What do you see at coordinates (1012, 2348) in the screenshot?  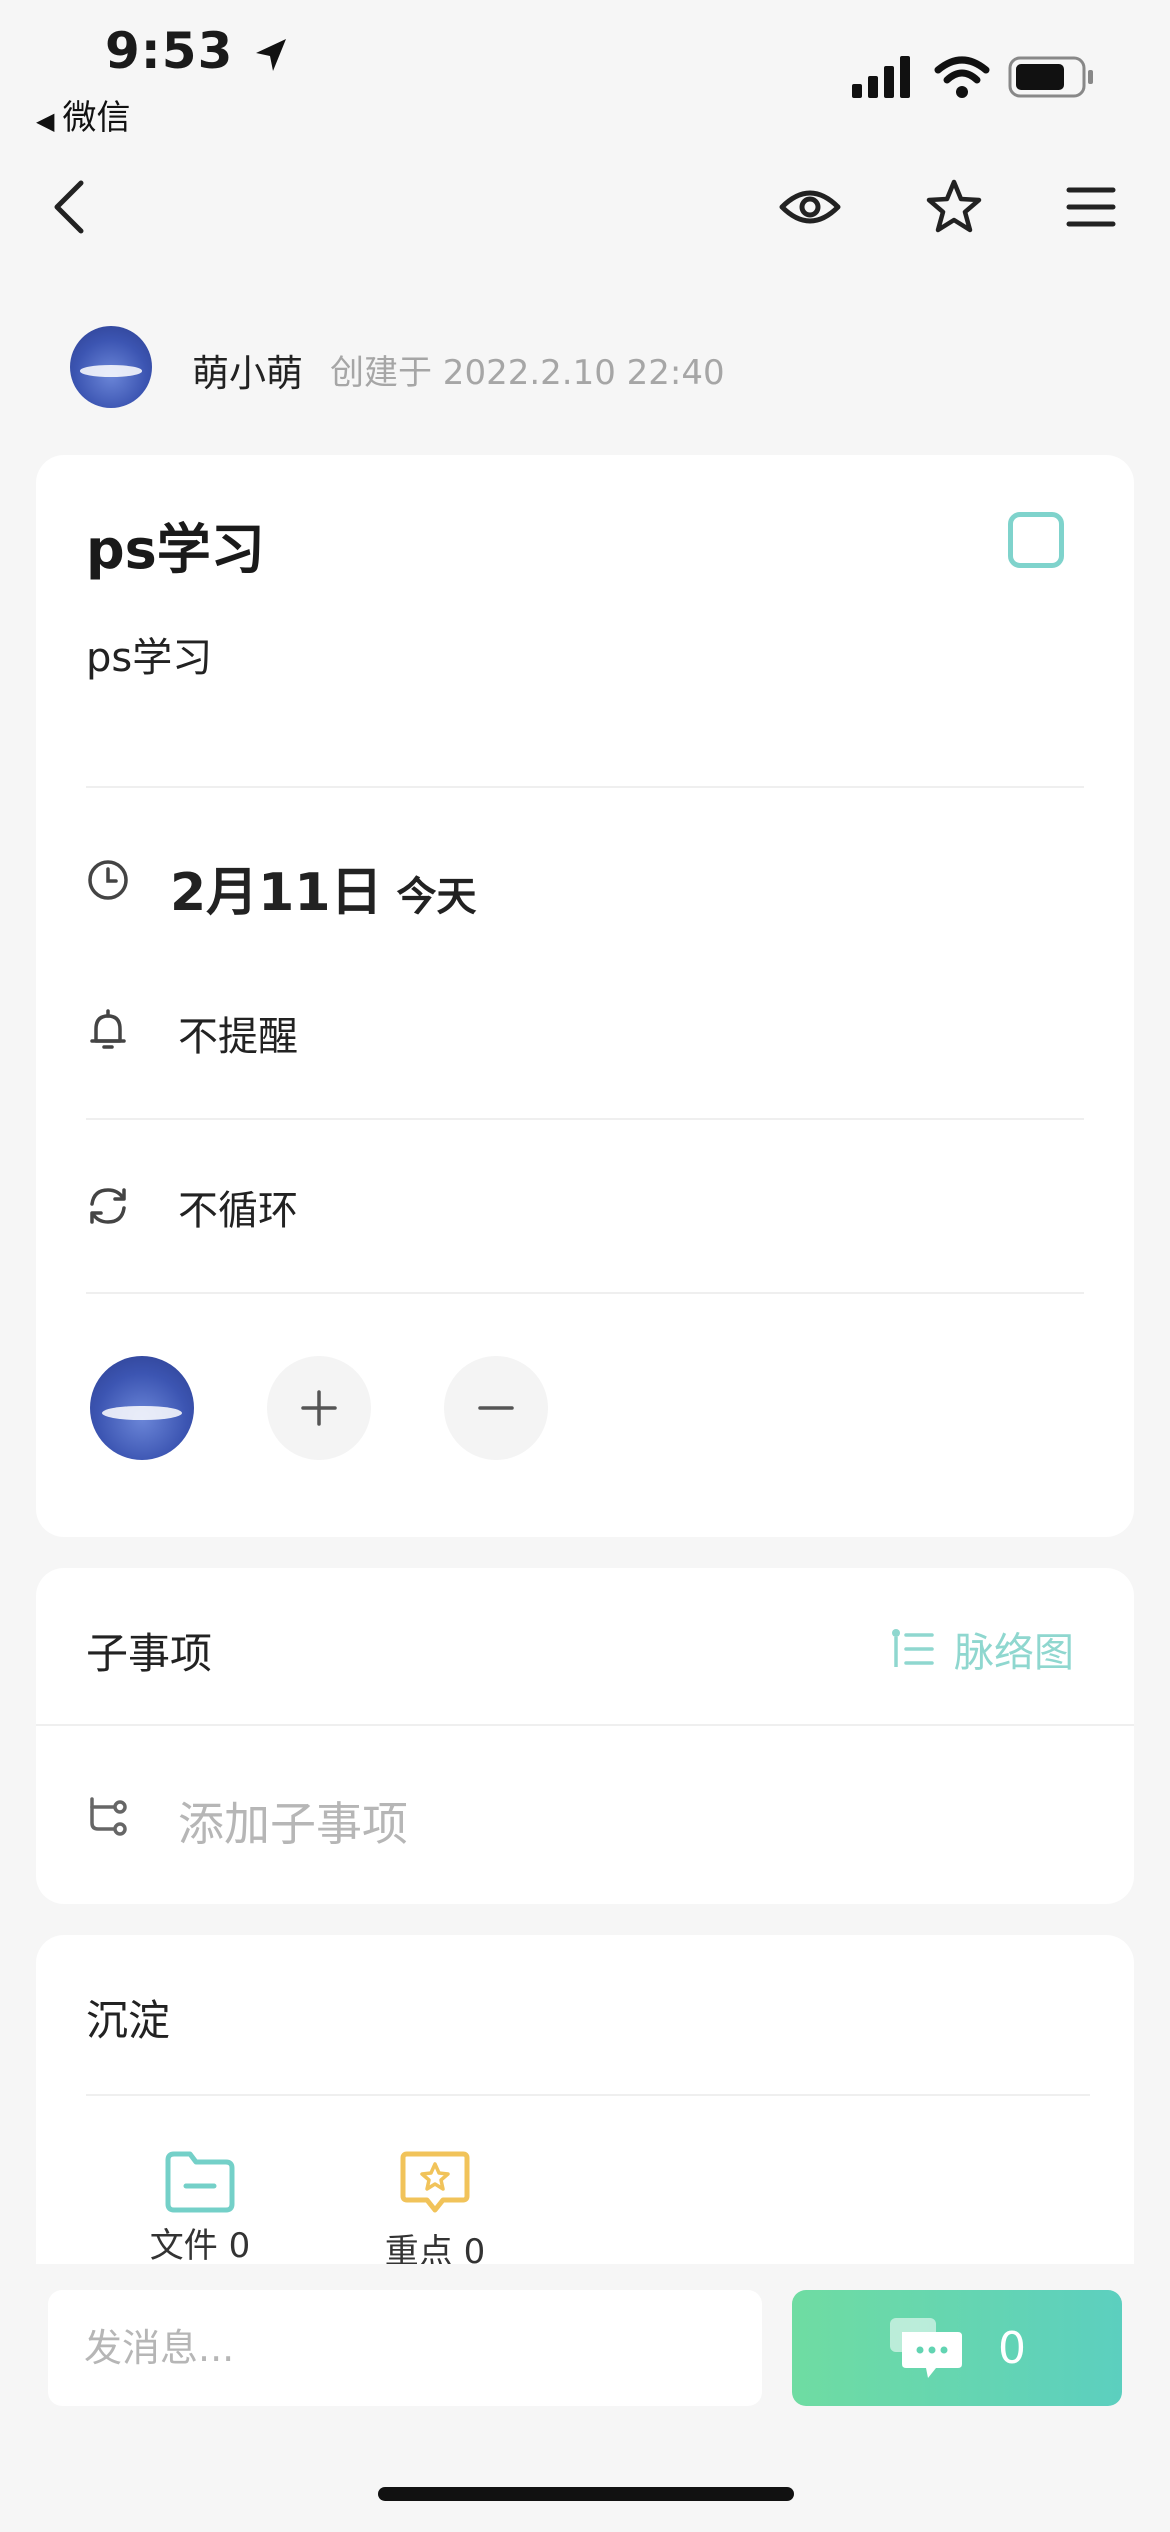 I see `comment-count: 0` at bounding box center [1012, 2348].